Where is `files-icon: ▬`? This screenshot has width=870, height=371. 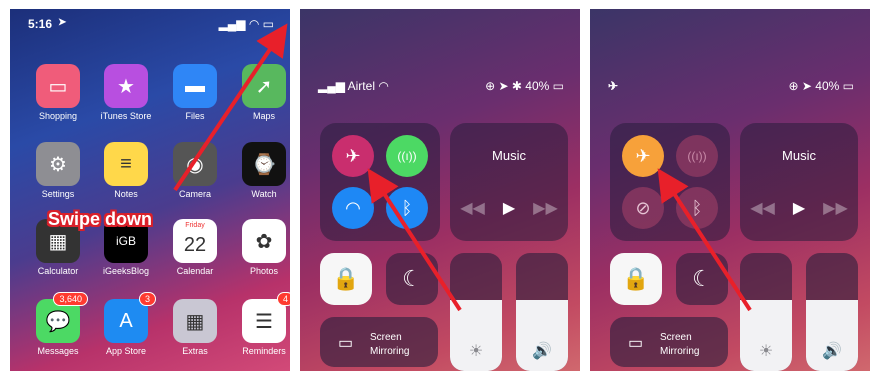 files-icon: ▬ is located at coordinates (195, 86).